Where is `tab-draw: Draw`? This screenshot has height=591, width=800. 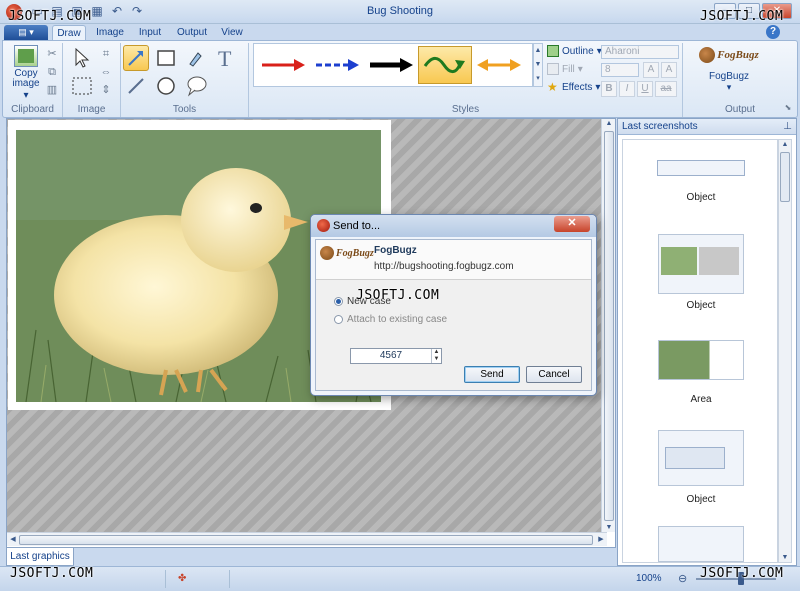 tab-draw: Draw is located at coordinates (69, 32).